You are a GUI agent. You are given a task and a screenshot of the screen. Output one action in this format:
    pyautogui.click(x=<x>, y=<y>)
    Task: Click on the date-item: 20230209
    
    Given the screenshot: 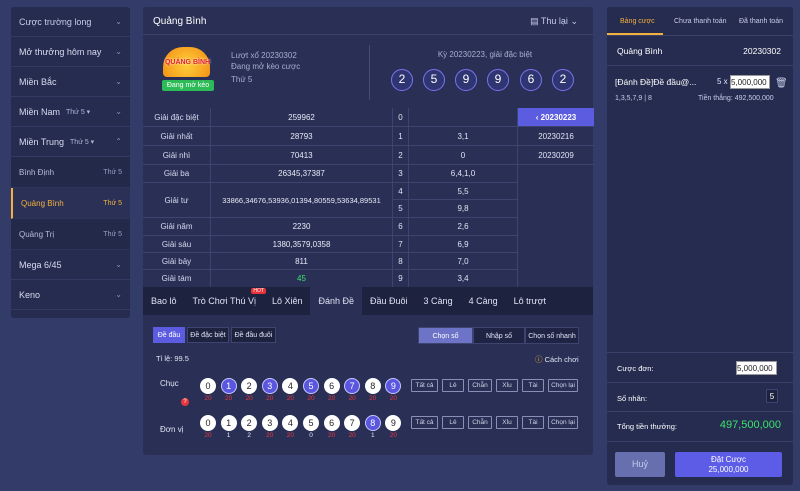 What is the action you would take?
    pyautogui.click(x=556, y=155)
    